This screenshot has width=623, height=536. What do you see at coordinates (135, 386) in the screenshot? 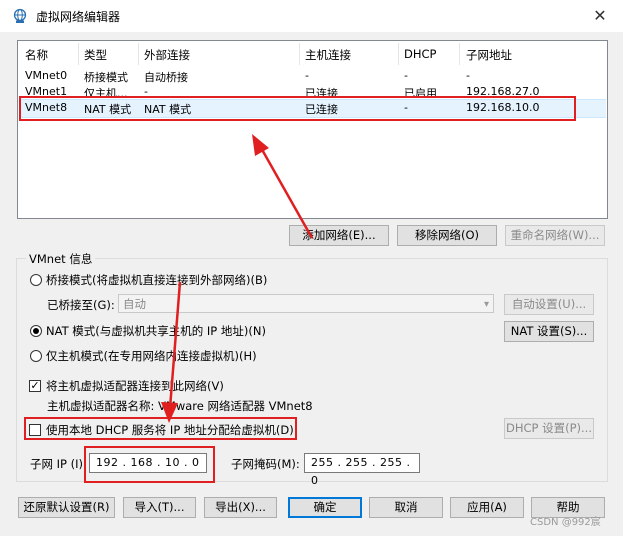
I see `connect-adapter-label: 将主机虚拟适配器连接到此网络(V)` at bounding box center [135, 386].